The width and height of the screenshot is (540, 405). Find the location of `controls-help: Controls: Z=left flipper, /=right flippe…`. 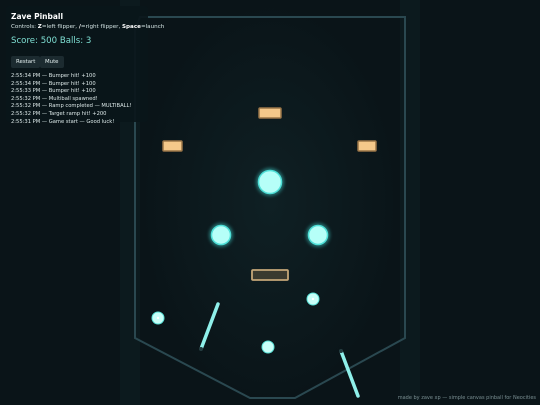

controls-help: Controls: Z=left flipper, /=right flippe… is located at coordinates (88, 27).